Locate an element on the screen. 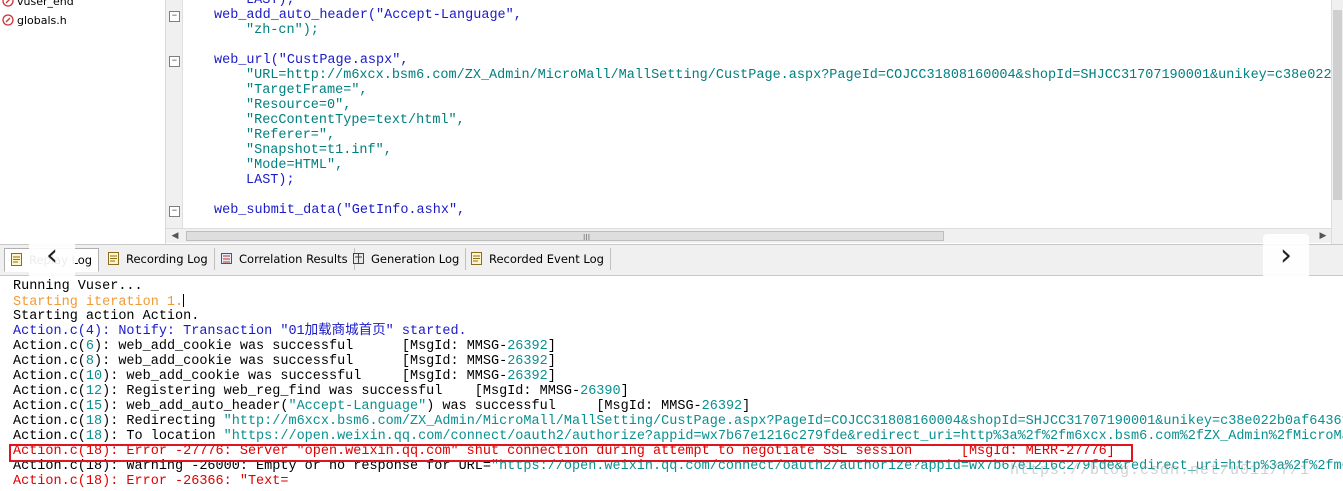 This screenshot has height=491, width=1343. tab-label: Correlation Results is located at coordinates (293, 259).